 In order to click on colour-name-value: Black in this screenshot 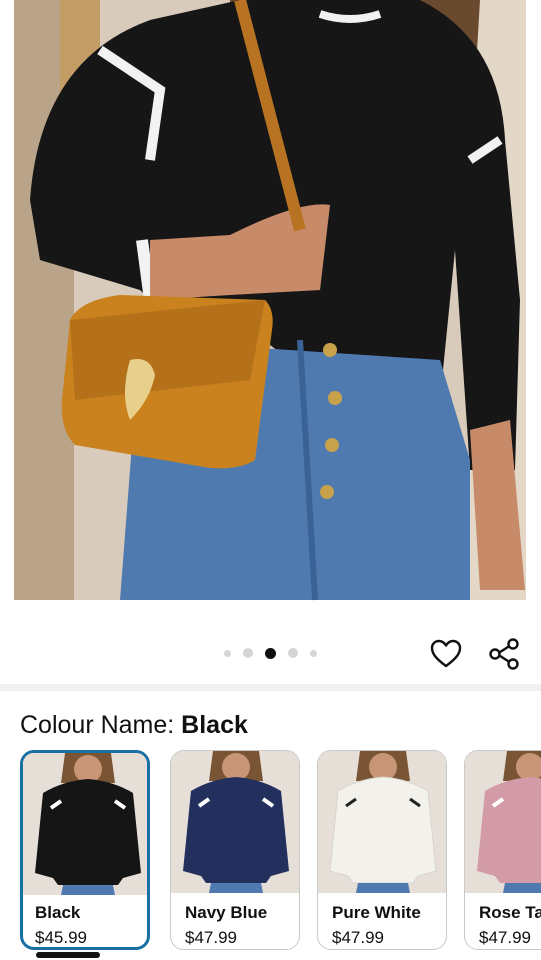, I will do `click(214, 725)`.